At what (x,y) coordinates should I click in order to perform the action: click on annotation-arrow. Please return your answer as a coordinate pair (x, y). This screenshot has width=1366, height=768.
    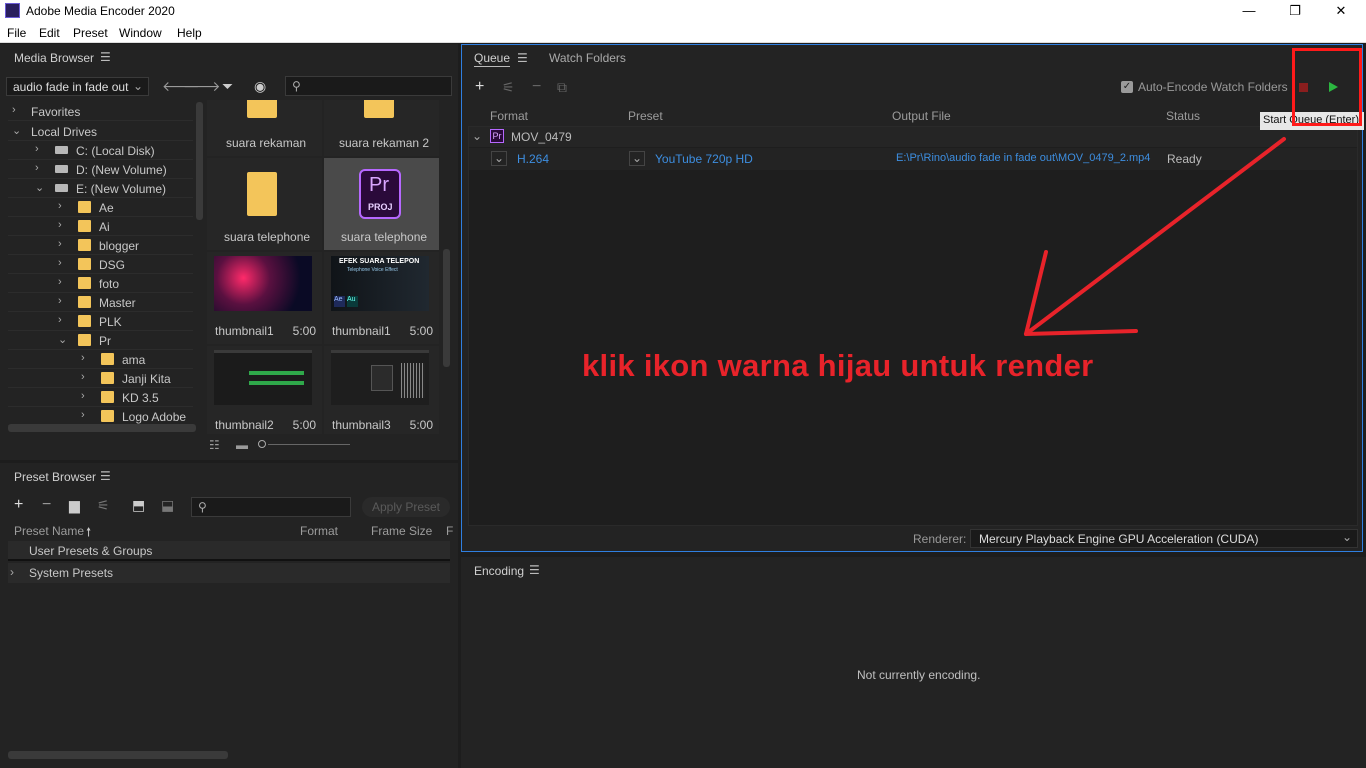
    Looking at the image, I should click on (1155, 236).